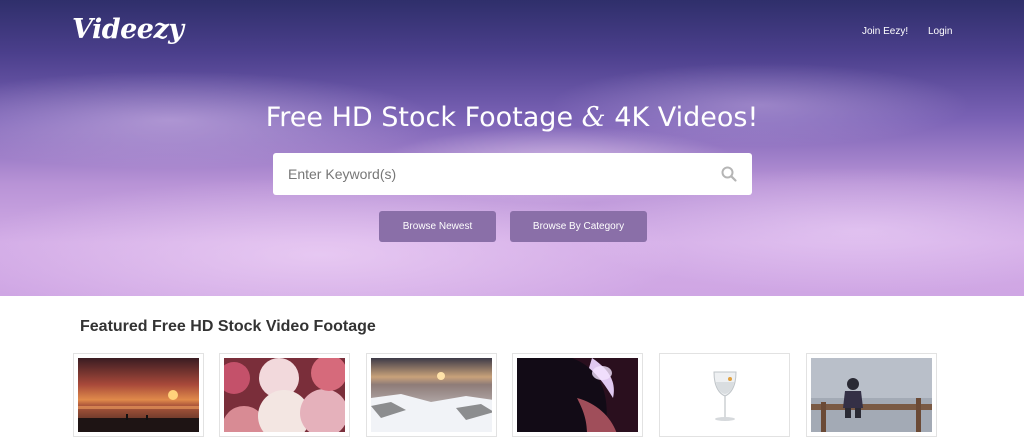  What do you see at coordinates (228, 326) in the screenshot?
I see `featured-section-title: Featured Free HD Stock Video Footage` at bounding box center [228, 326].